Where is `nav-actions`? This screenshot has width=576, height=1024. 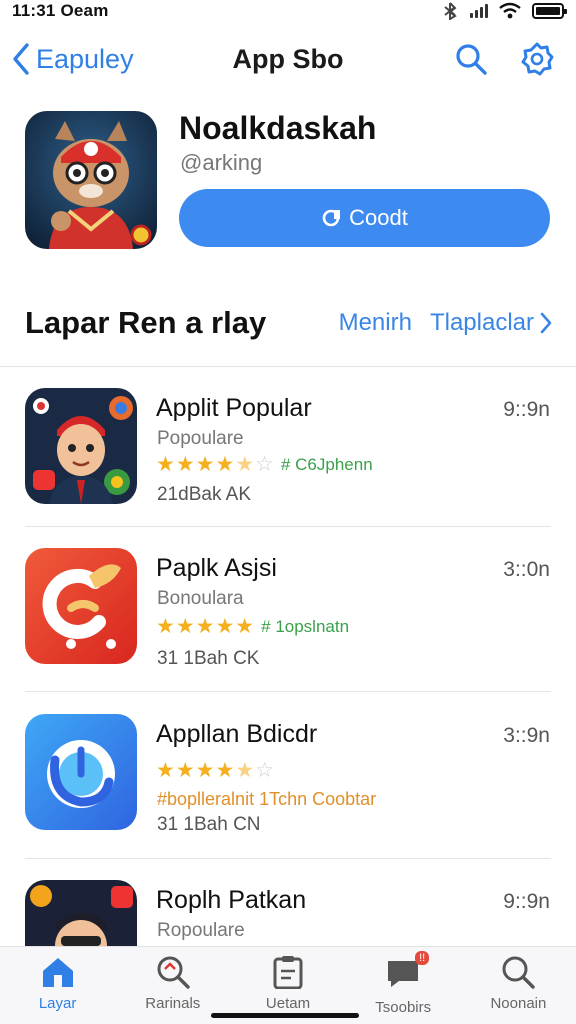 nav-actions is located at coordinates (504, 59).